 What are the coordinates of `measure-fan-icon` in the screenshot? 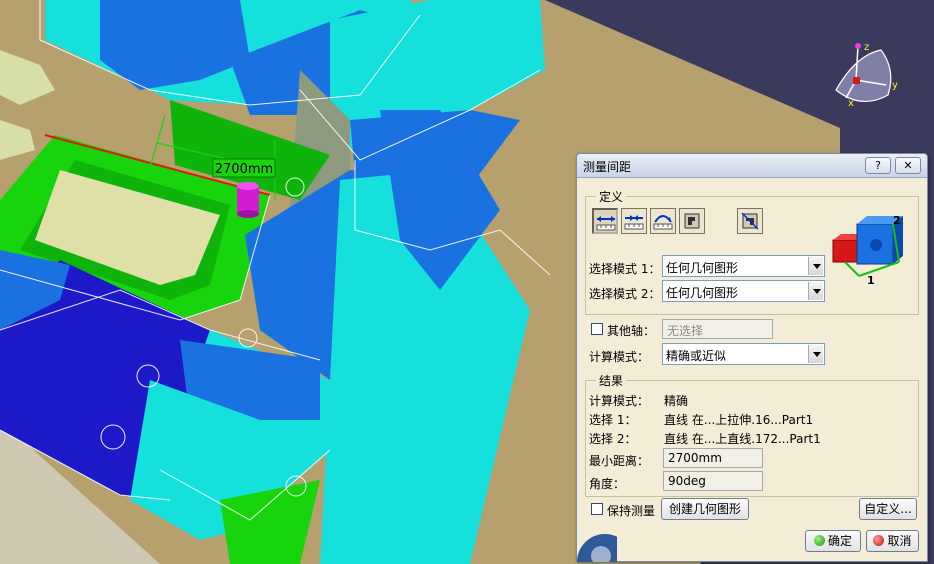 It's located at (663, 222).